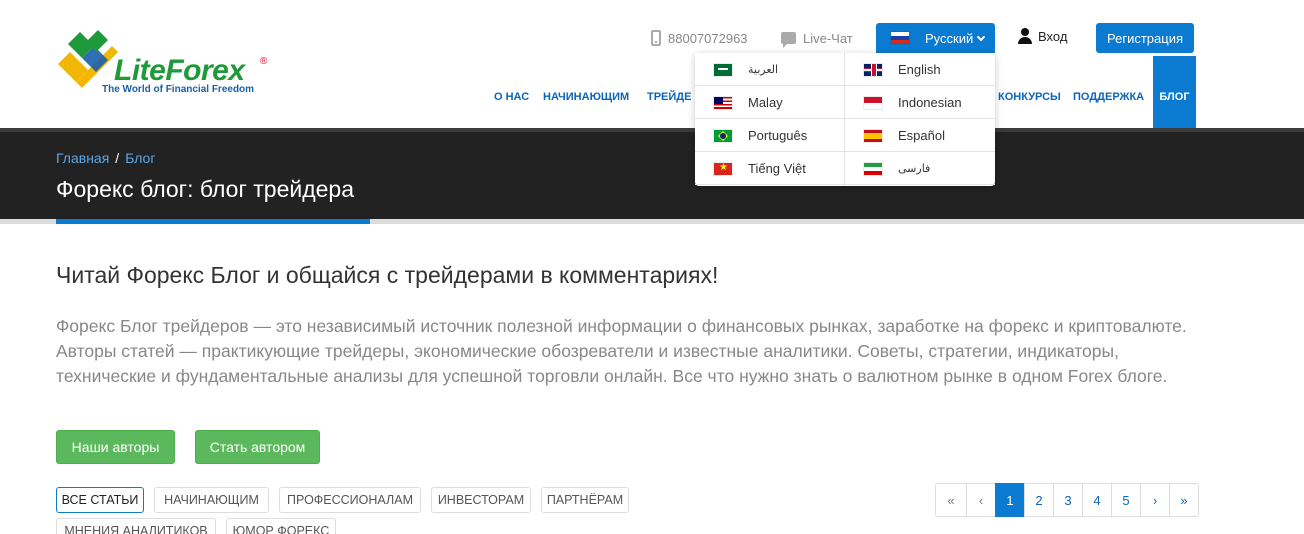 The image size is (1304, 534). Describe the element at coordinates (723, 135) in the screenshot. I see `brazil-flag-icon` at that location.